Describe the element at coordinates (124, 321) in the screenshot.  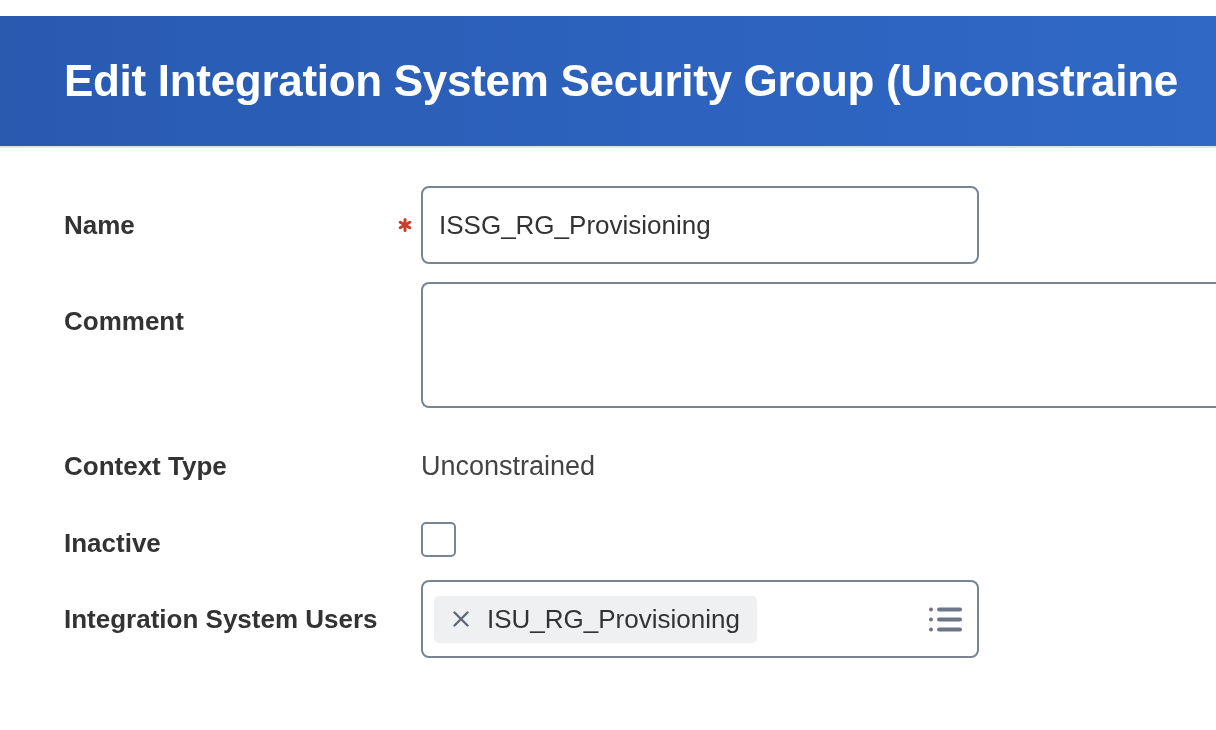
I see `field-label: Comment` at that location.